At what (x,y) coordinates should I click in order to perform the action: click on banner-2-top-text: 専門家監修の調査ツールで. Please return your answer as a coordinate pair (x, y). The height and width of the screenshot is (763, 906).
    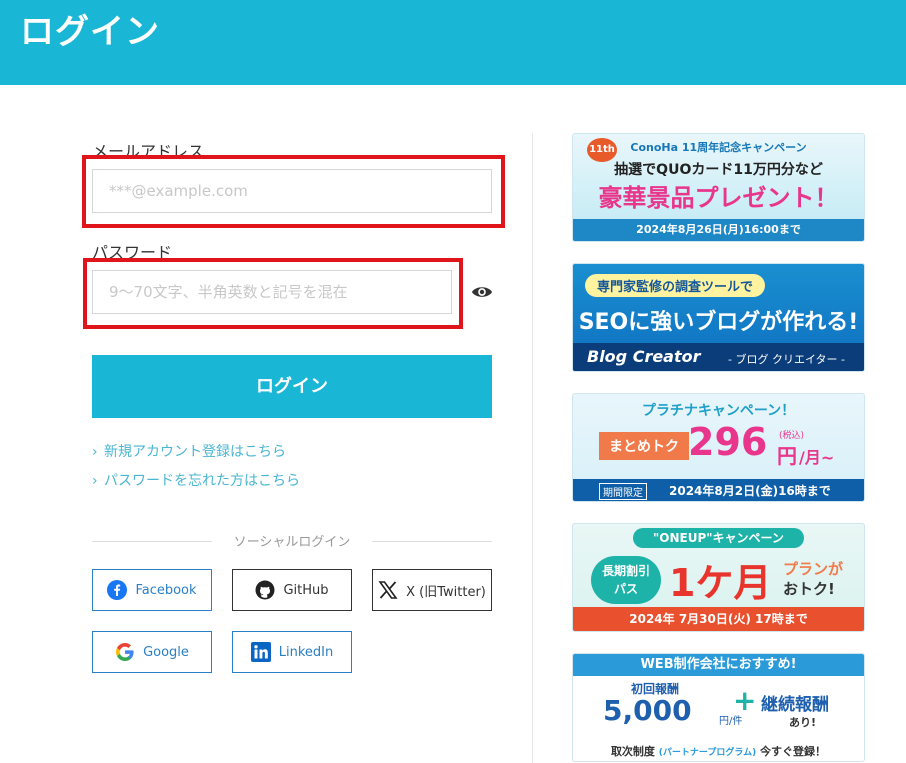
    Looking at the image, I should click on (675, 285).